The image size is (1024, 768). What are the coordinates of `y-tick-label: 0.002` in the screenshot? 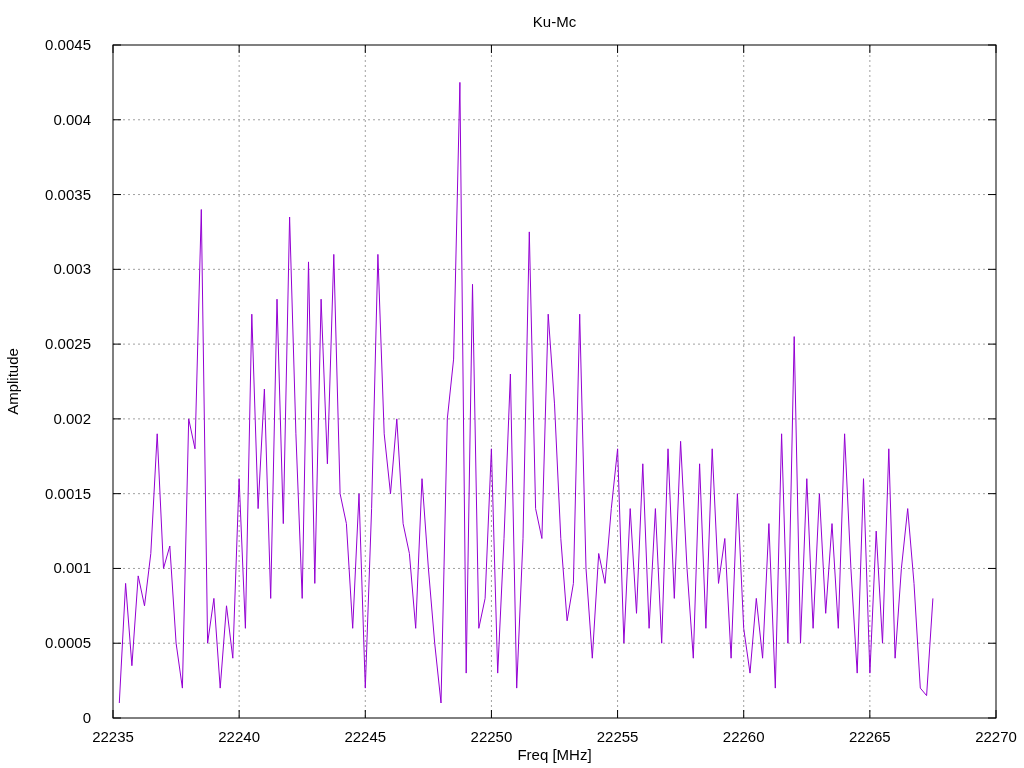 It's located at (72, 418).